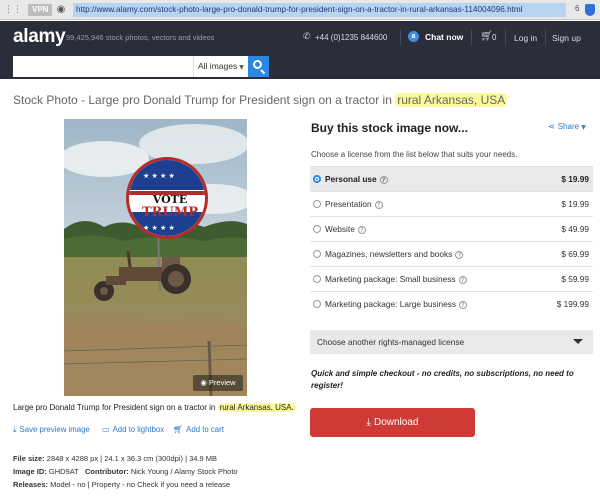  Describe the element at coordinates (451, 203) in the screenshot. I see `license-option-presentation: Presentation? $ 19.99` at that location.